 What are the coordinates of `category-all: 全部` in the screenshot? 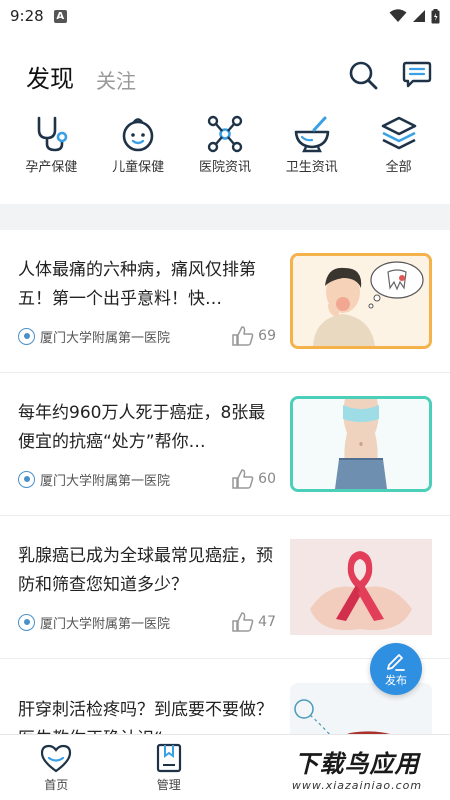 It's located at (399, 148).